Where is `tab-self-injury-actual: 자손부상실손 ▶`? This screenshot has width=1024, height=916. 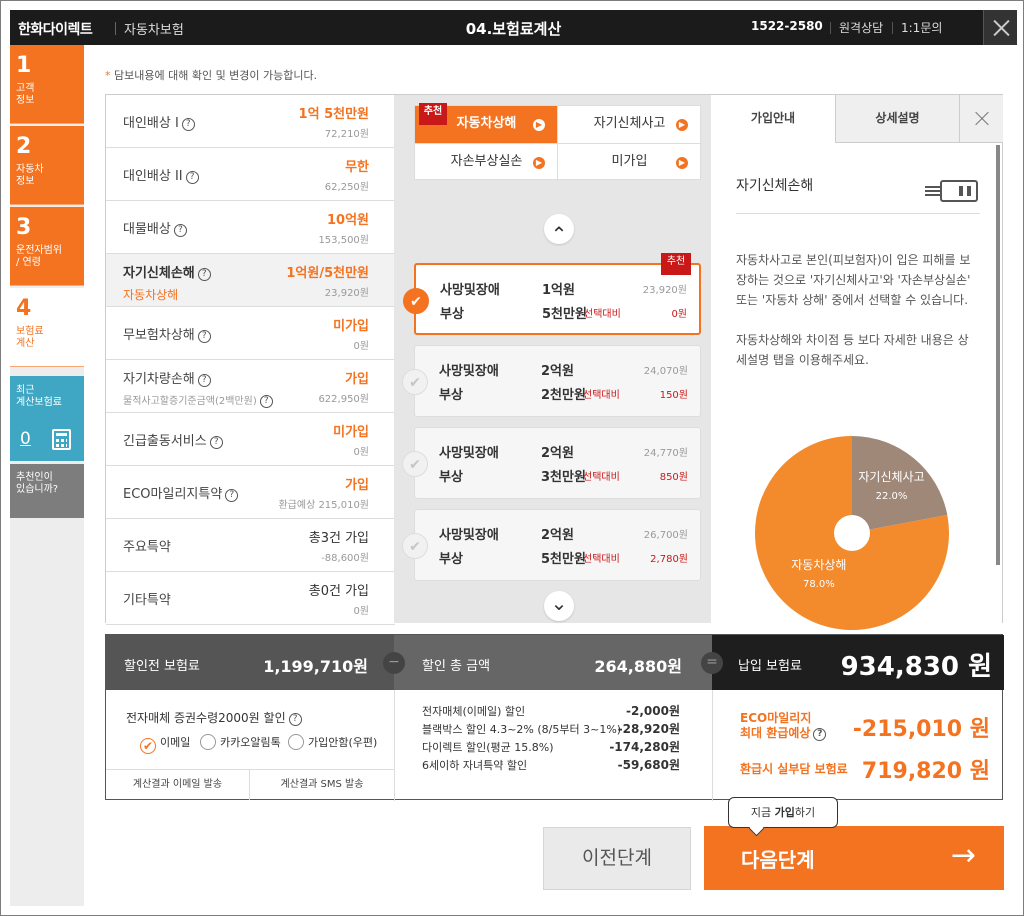 tab-self-injury-actual: 자손부상실손 ▶ is located at coordinates (486, 162).